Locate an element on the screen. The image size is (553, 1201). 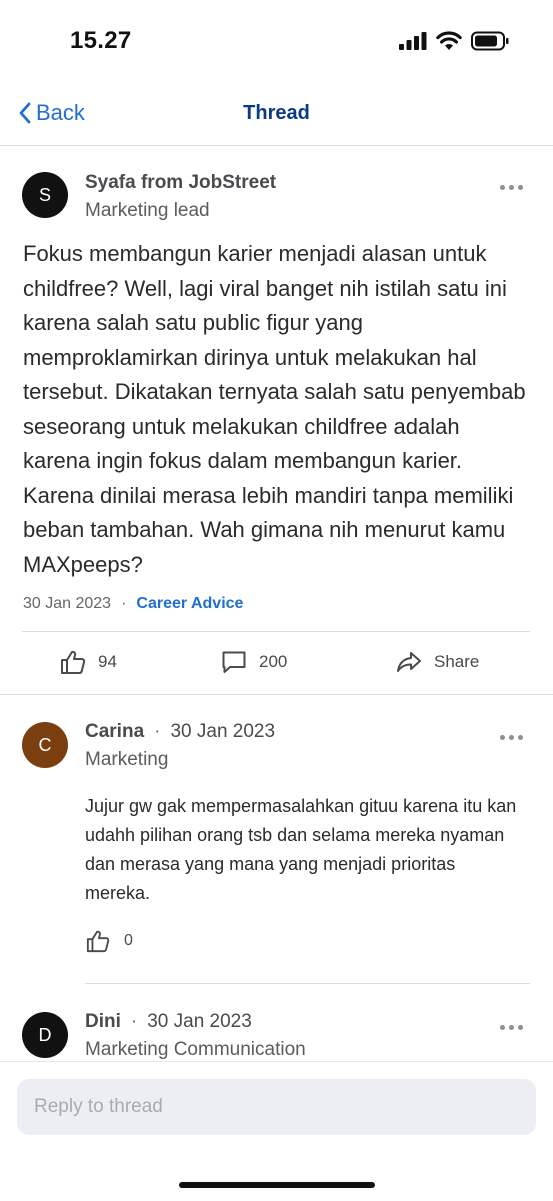
home-indicator is located at coordinates (277, 1185).